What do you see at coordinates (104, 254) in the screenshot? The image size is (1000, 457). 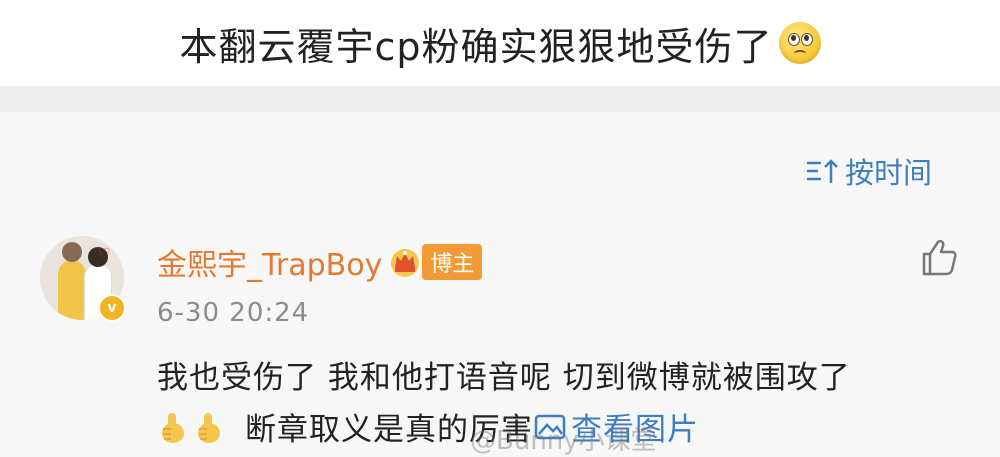 I see `heart-icon: ♡` at bounding box center [104, 254].